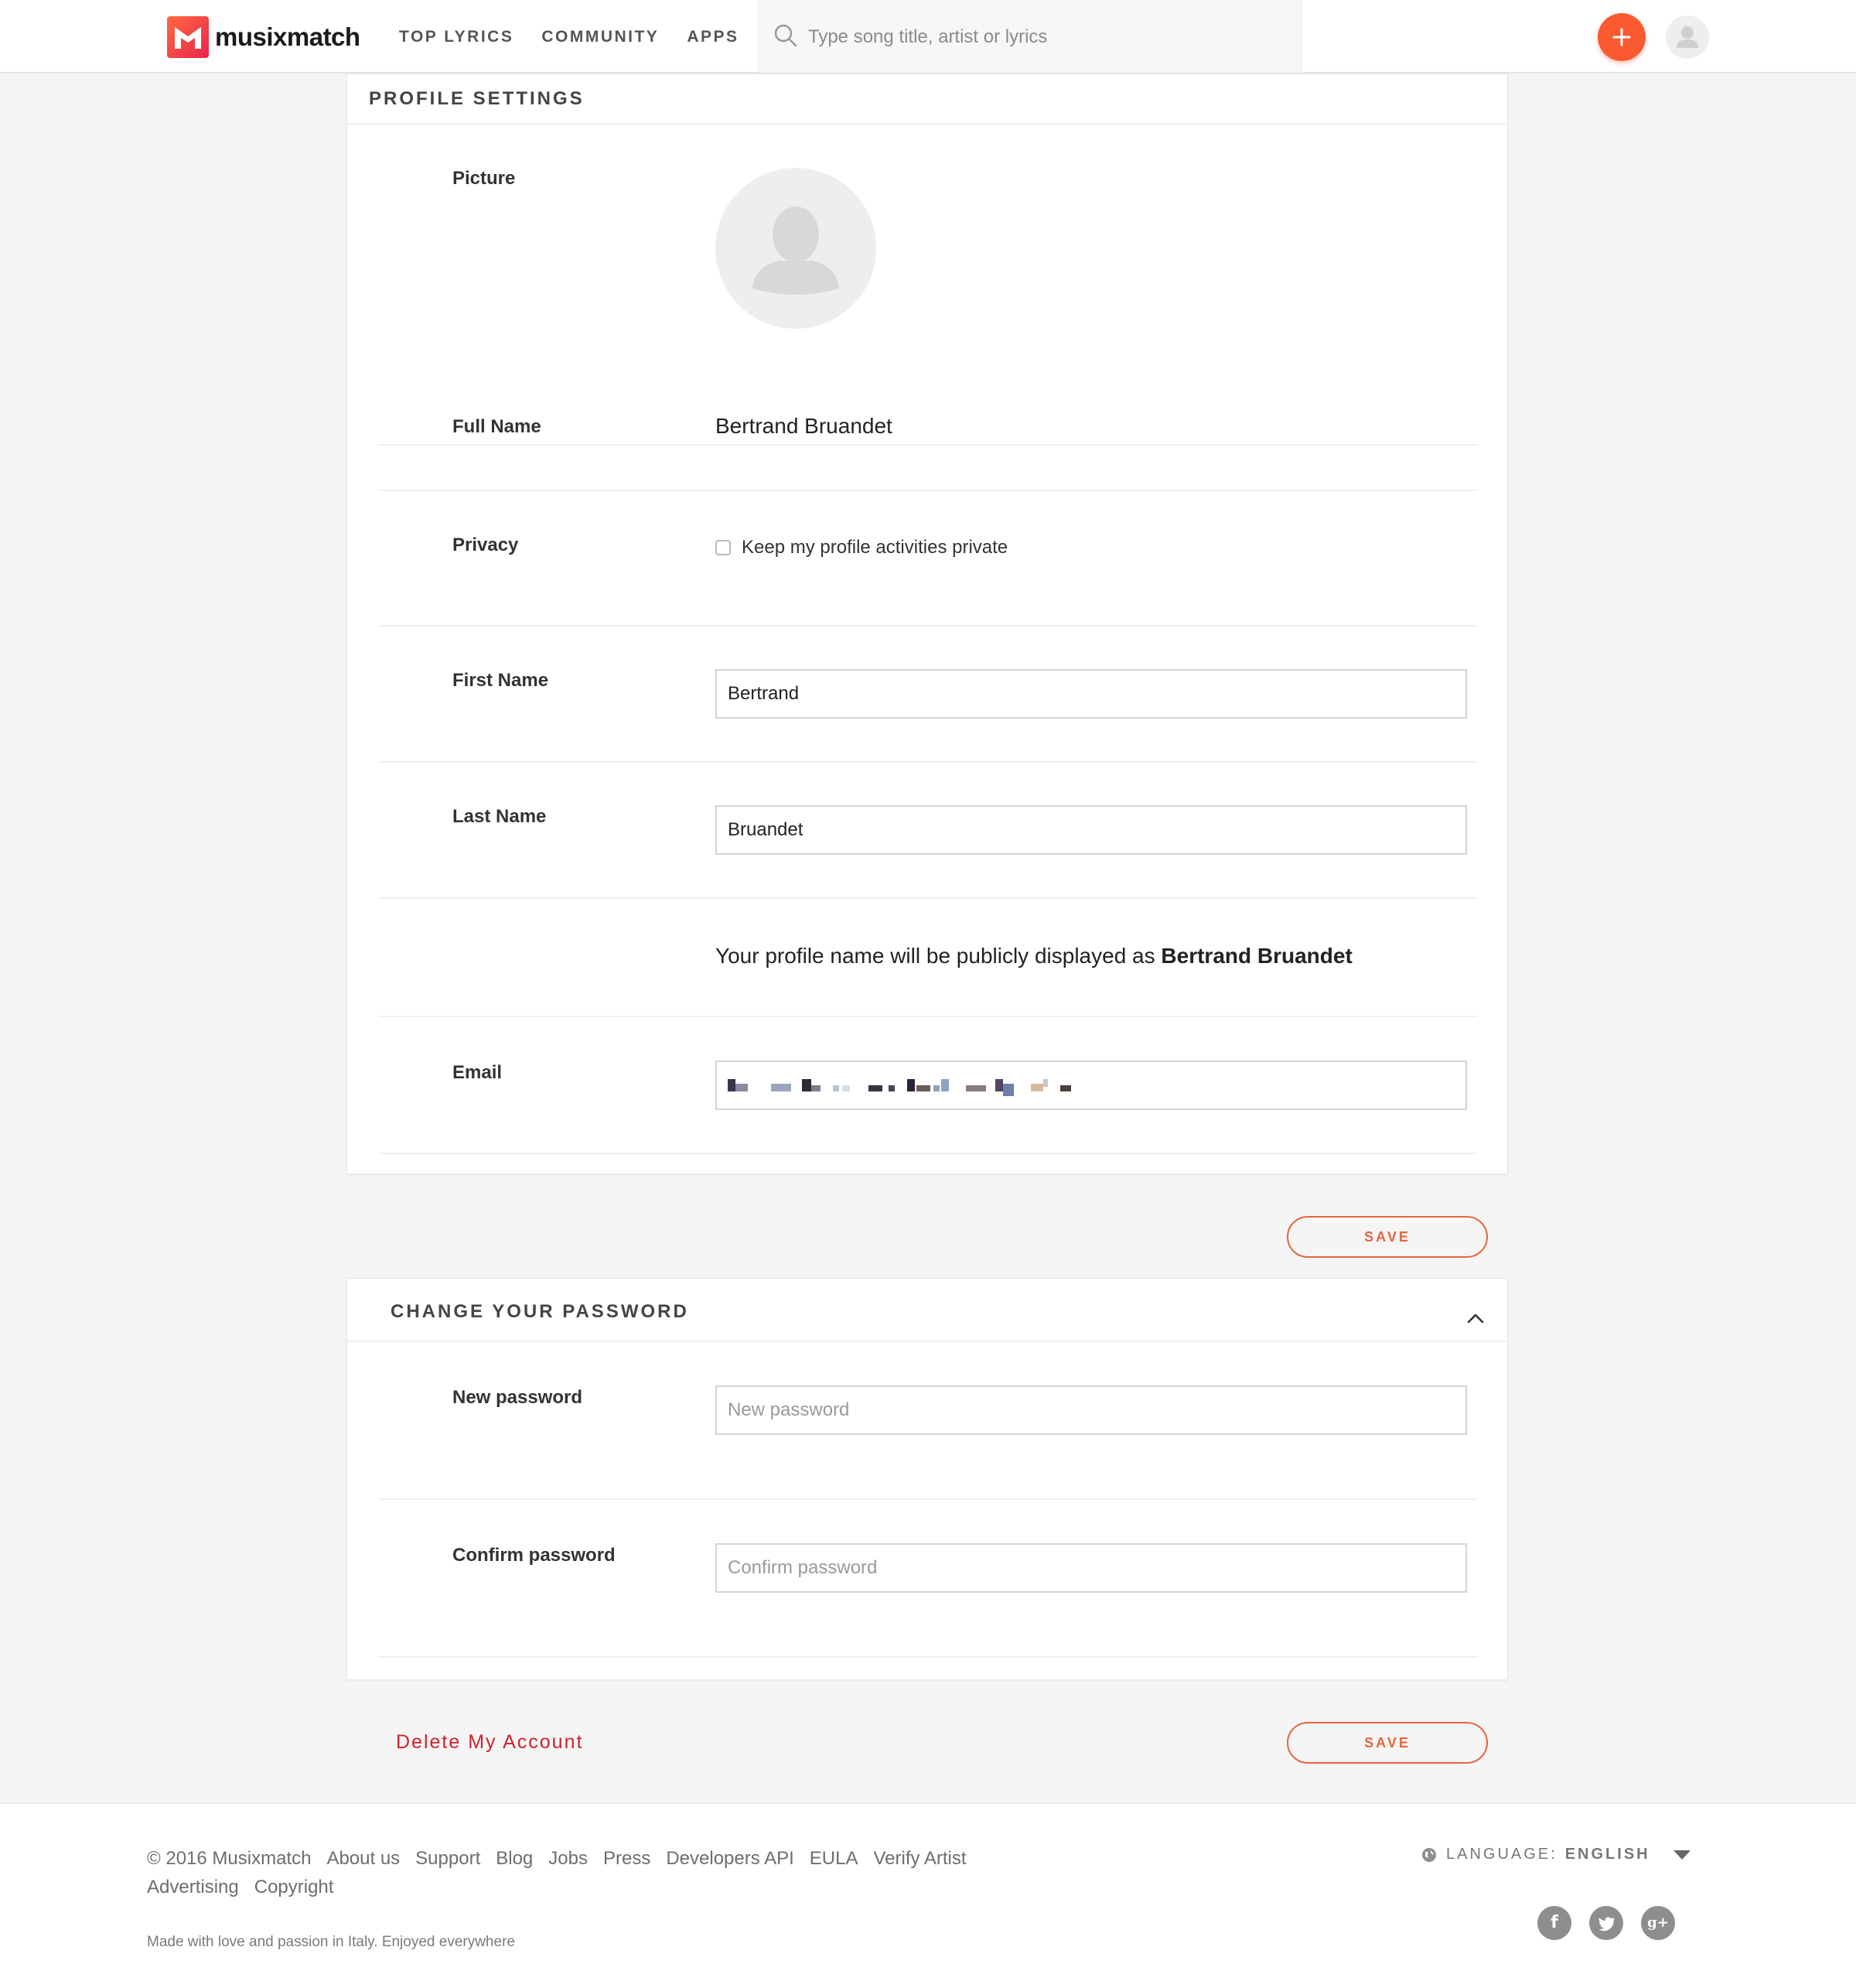 This screenshot has width=1856, height=1988. Describe the element at coordinates (927, 99) in the screenshot. I see `profile-settings-header: PROFILE SETTINGS` at that location.